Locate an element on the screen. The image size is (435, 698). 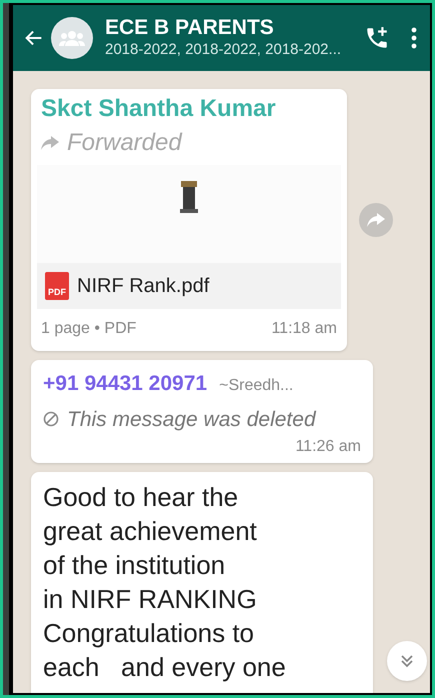
pdf-label: PDF is located at coordinates (57, 292).